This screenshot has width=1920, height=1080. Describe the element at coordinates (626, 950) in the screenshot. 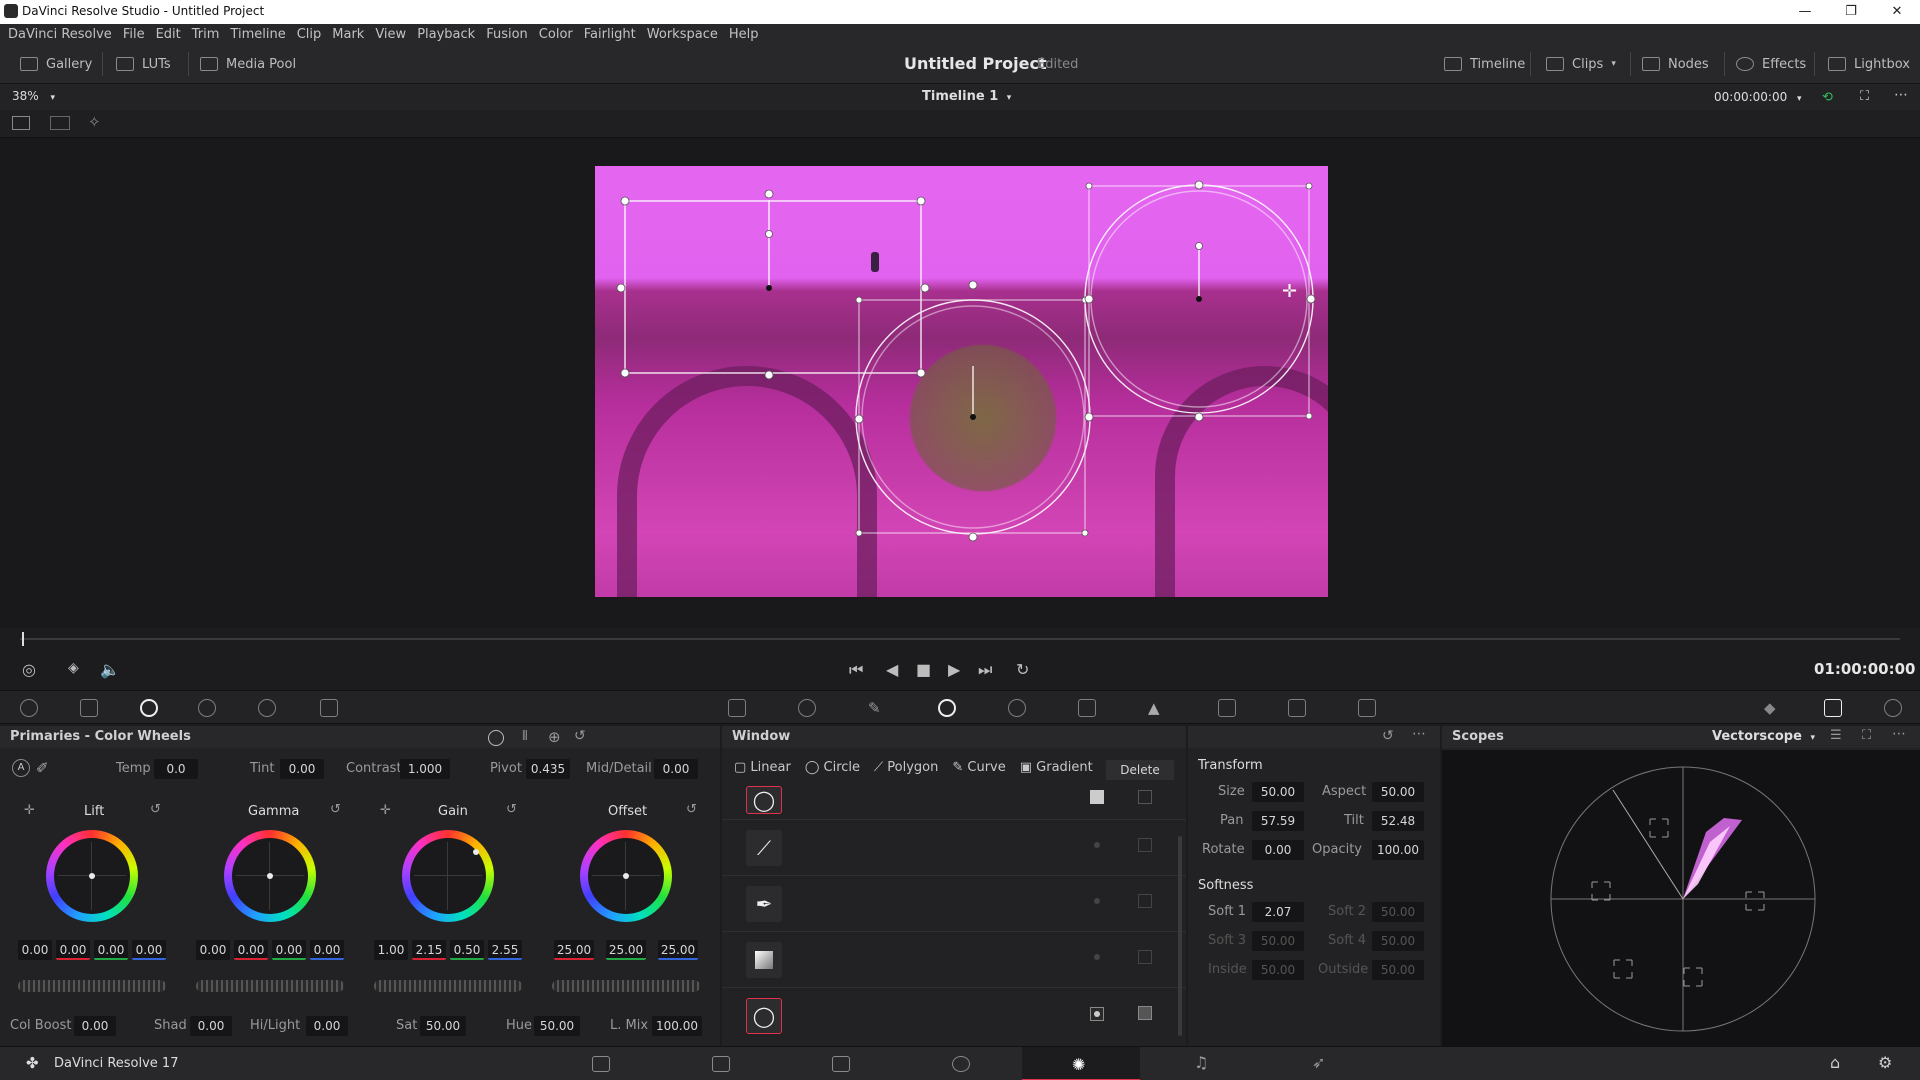

I see `offset-g: 25.00` at that location.